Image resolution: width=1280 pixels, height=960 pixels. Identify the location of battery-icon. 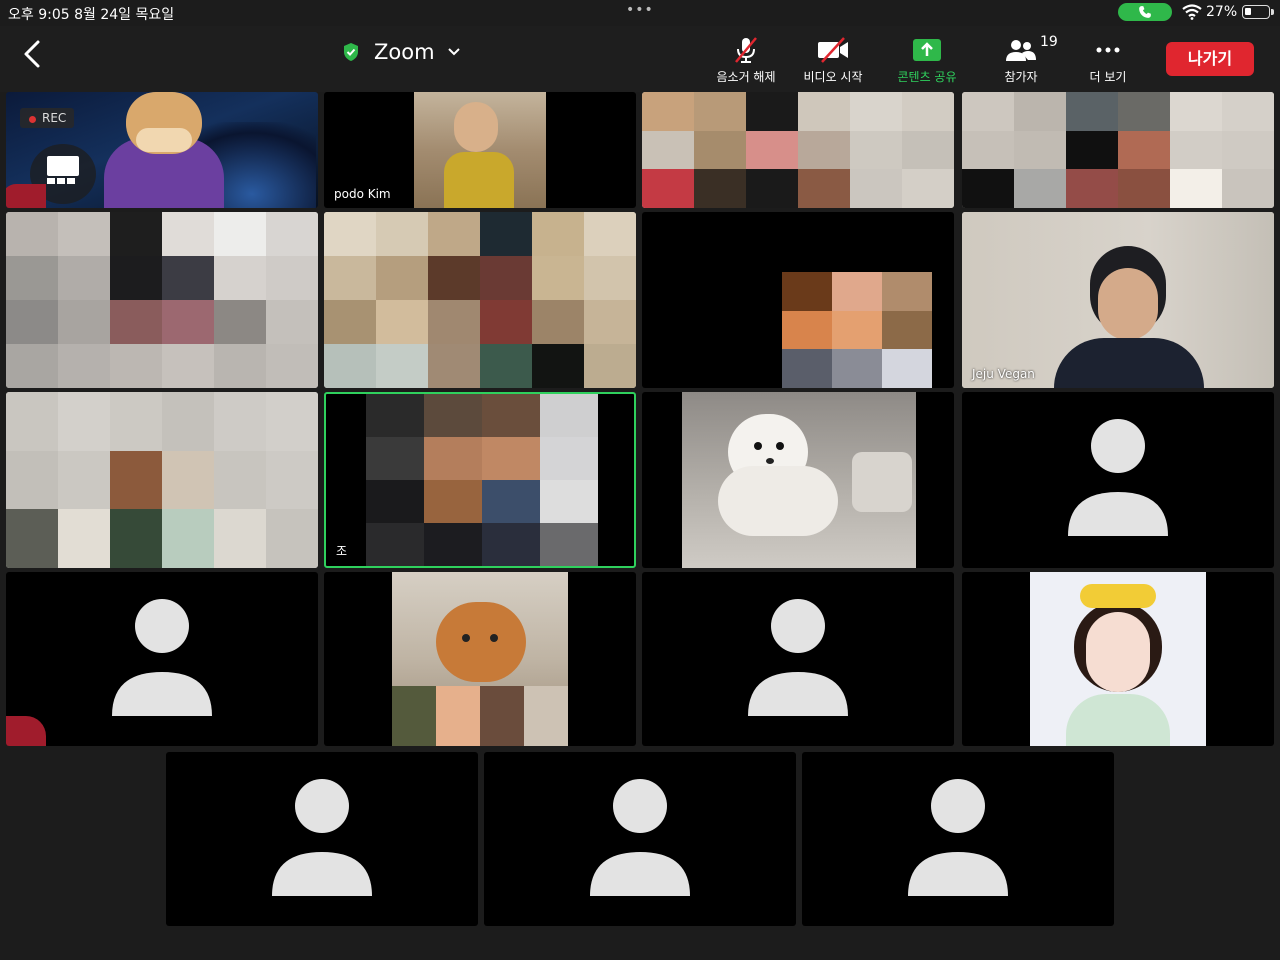
(1256, 12).